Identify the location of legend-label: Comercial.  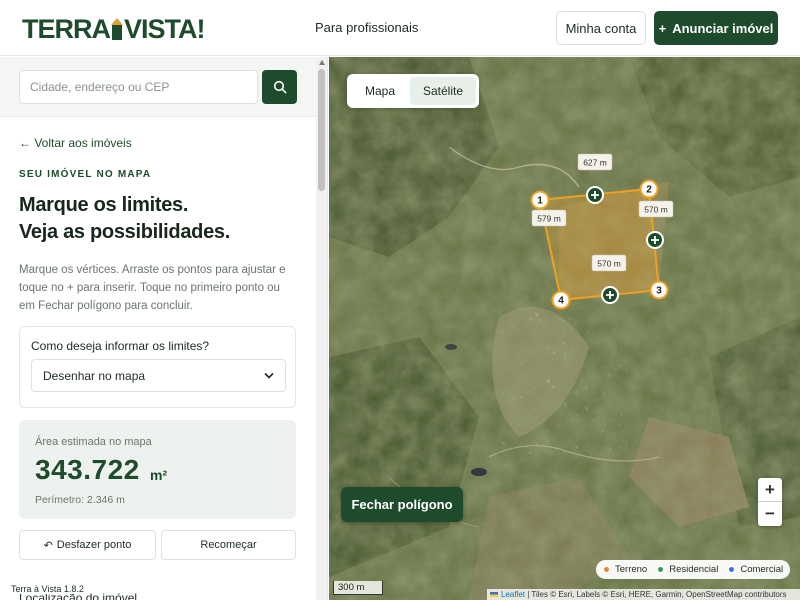
(762, 569).